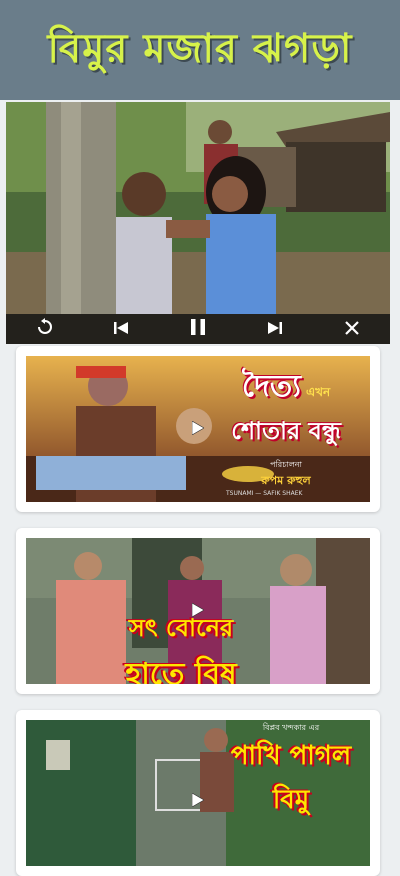  I want to click on video-thumbnail: বিপ্লব খন্দকার এর পাখি পাগল বিমু, so click(198, 793).